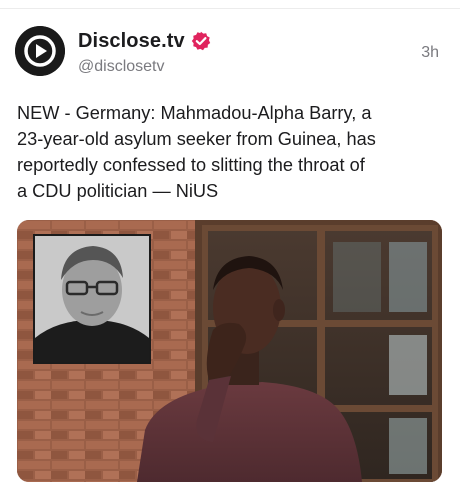  What do you see at coordinates (144, 67) in the screenshot?
I see `handle: @disclosetv` at bounding box center [144, 67].